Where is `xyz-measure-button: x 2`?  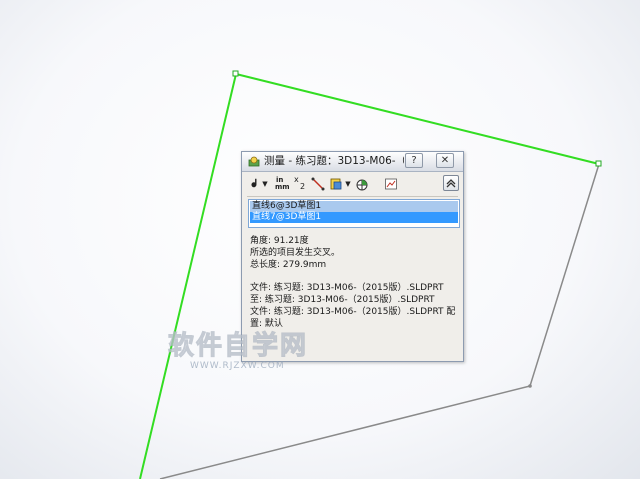 xyz-measure-button: x 2 is located at coordinates (300, 184).